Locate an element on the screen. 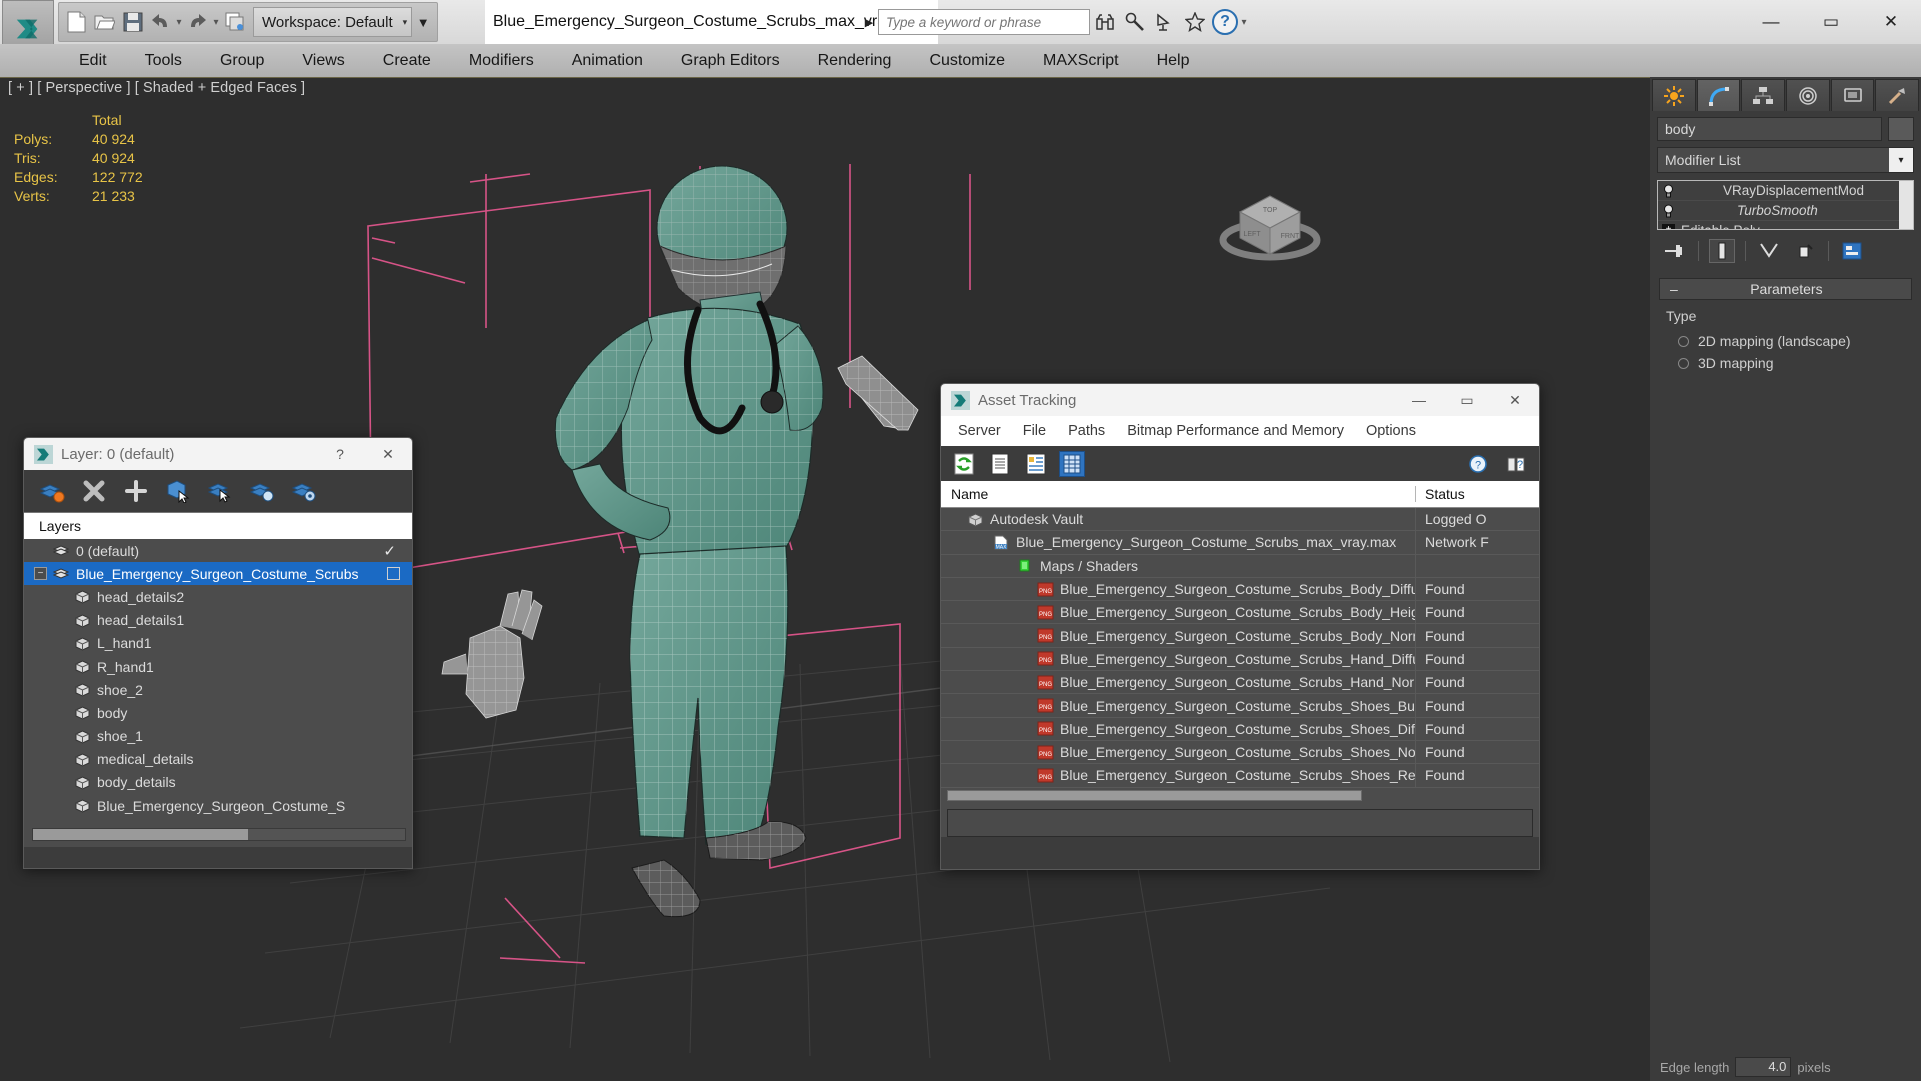 The image size is (1921, 1081). layer-row-blue-emergency-surgeon-costume-scrubs: − Blue_Emergency_Surgeon_Costume_Scrubs is located at coordinates (218, 574).